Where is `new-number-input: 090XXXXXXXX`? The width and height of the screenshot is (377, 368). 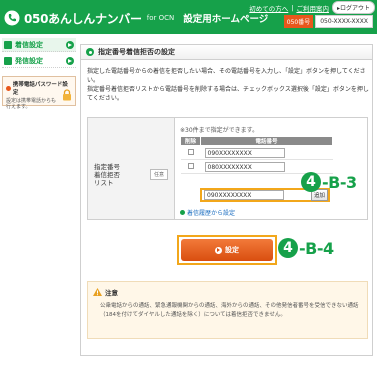 new-number-input: 090XXXXXXXX is located at coordinates (244, 195).